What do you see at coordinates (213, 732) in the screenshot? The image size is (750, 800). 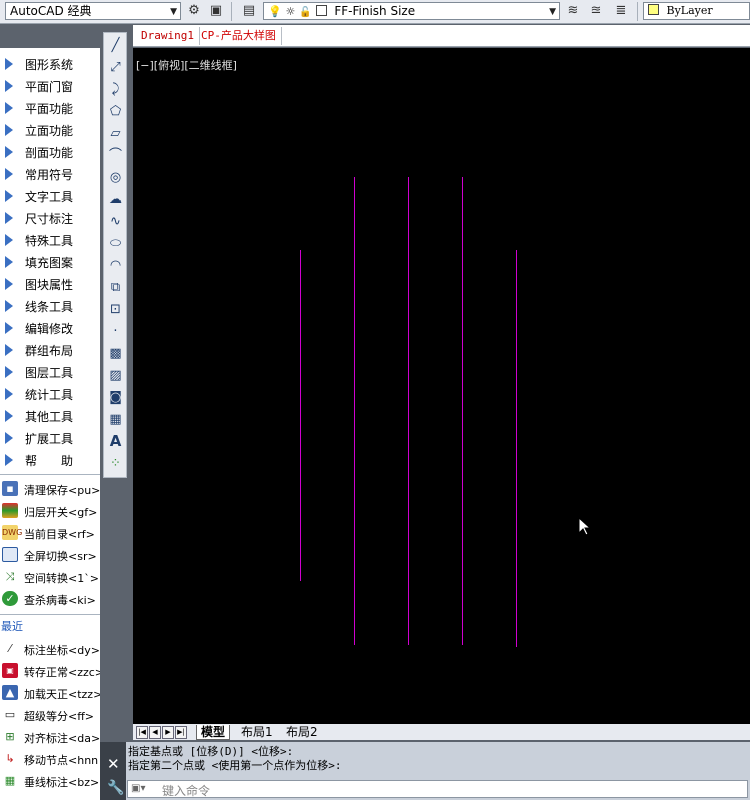 I see `tab-model: 模型` at bounding box center [213, 732].